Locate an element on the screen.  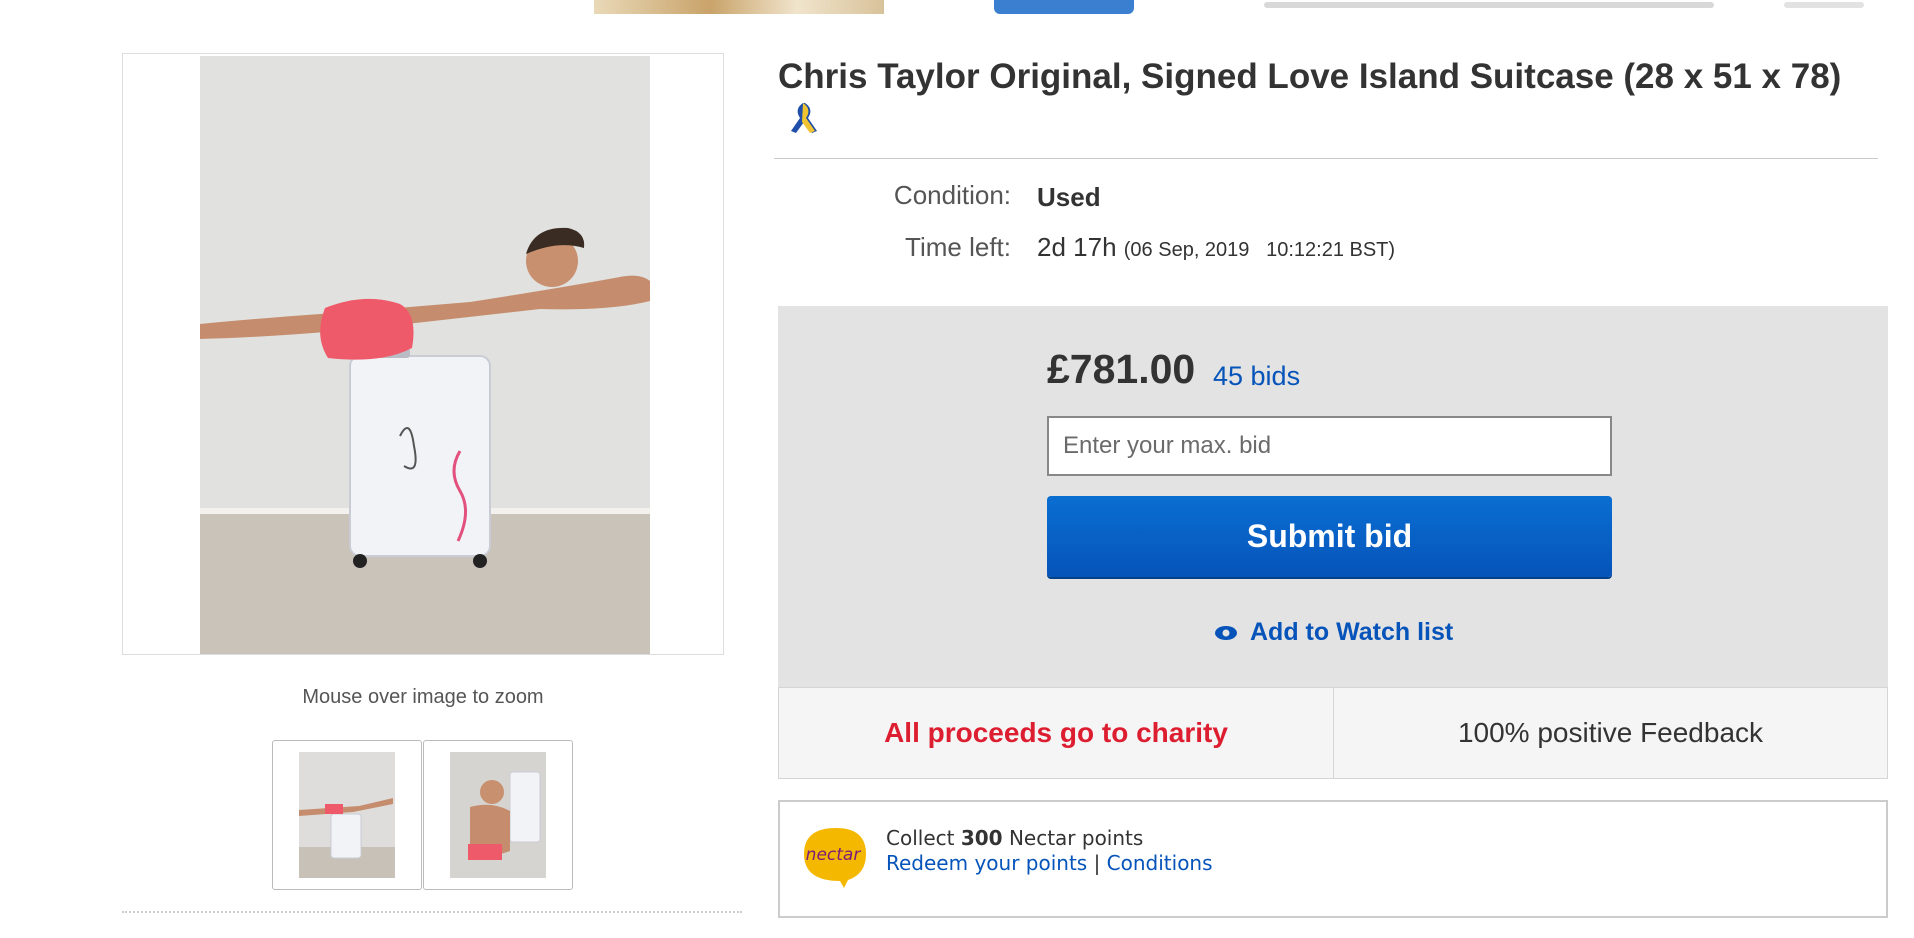
time-left-duration: 2d 17h is located at coordinates (1077, 247).